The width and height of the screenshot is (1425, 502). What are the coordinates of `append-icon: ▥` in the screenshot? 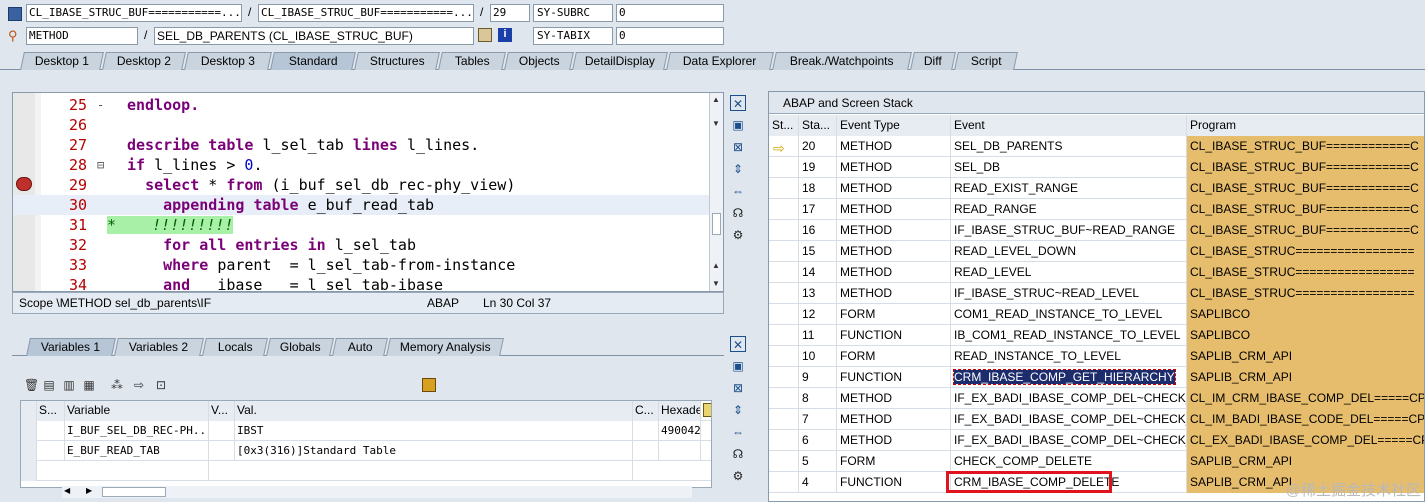 It's located at (69, 385).